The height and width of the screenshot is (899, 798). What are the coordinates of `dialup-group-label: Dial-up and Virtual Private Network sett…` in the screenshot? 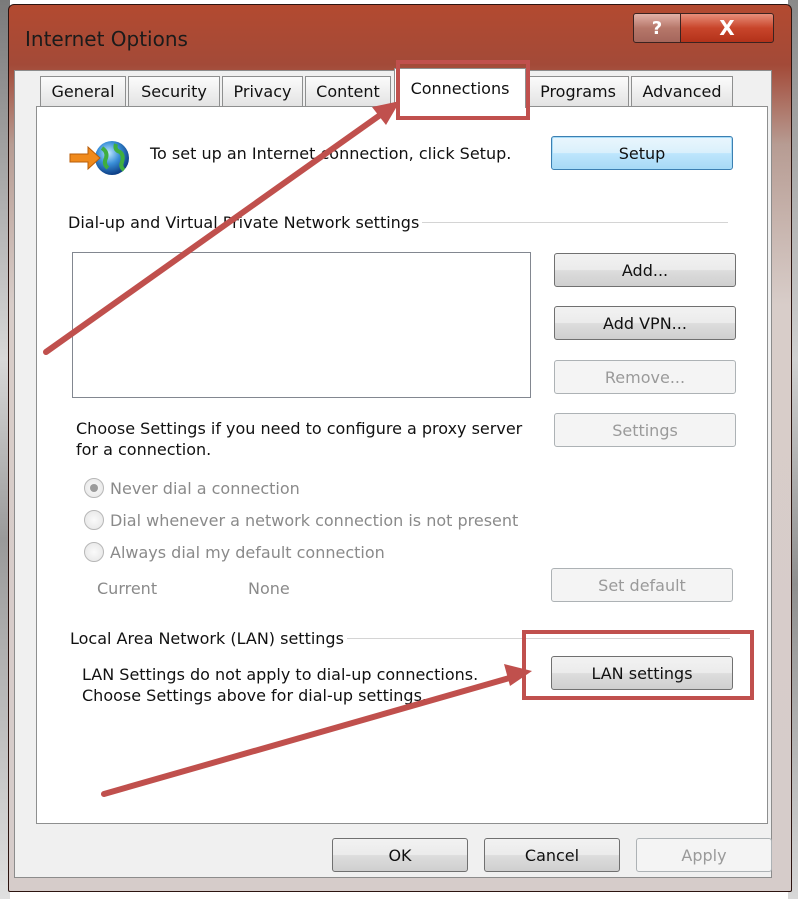 It's located at (245, 222).